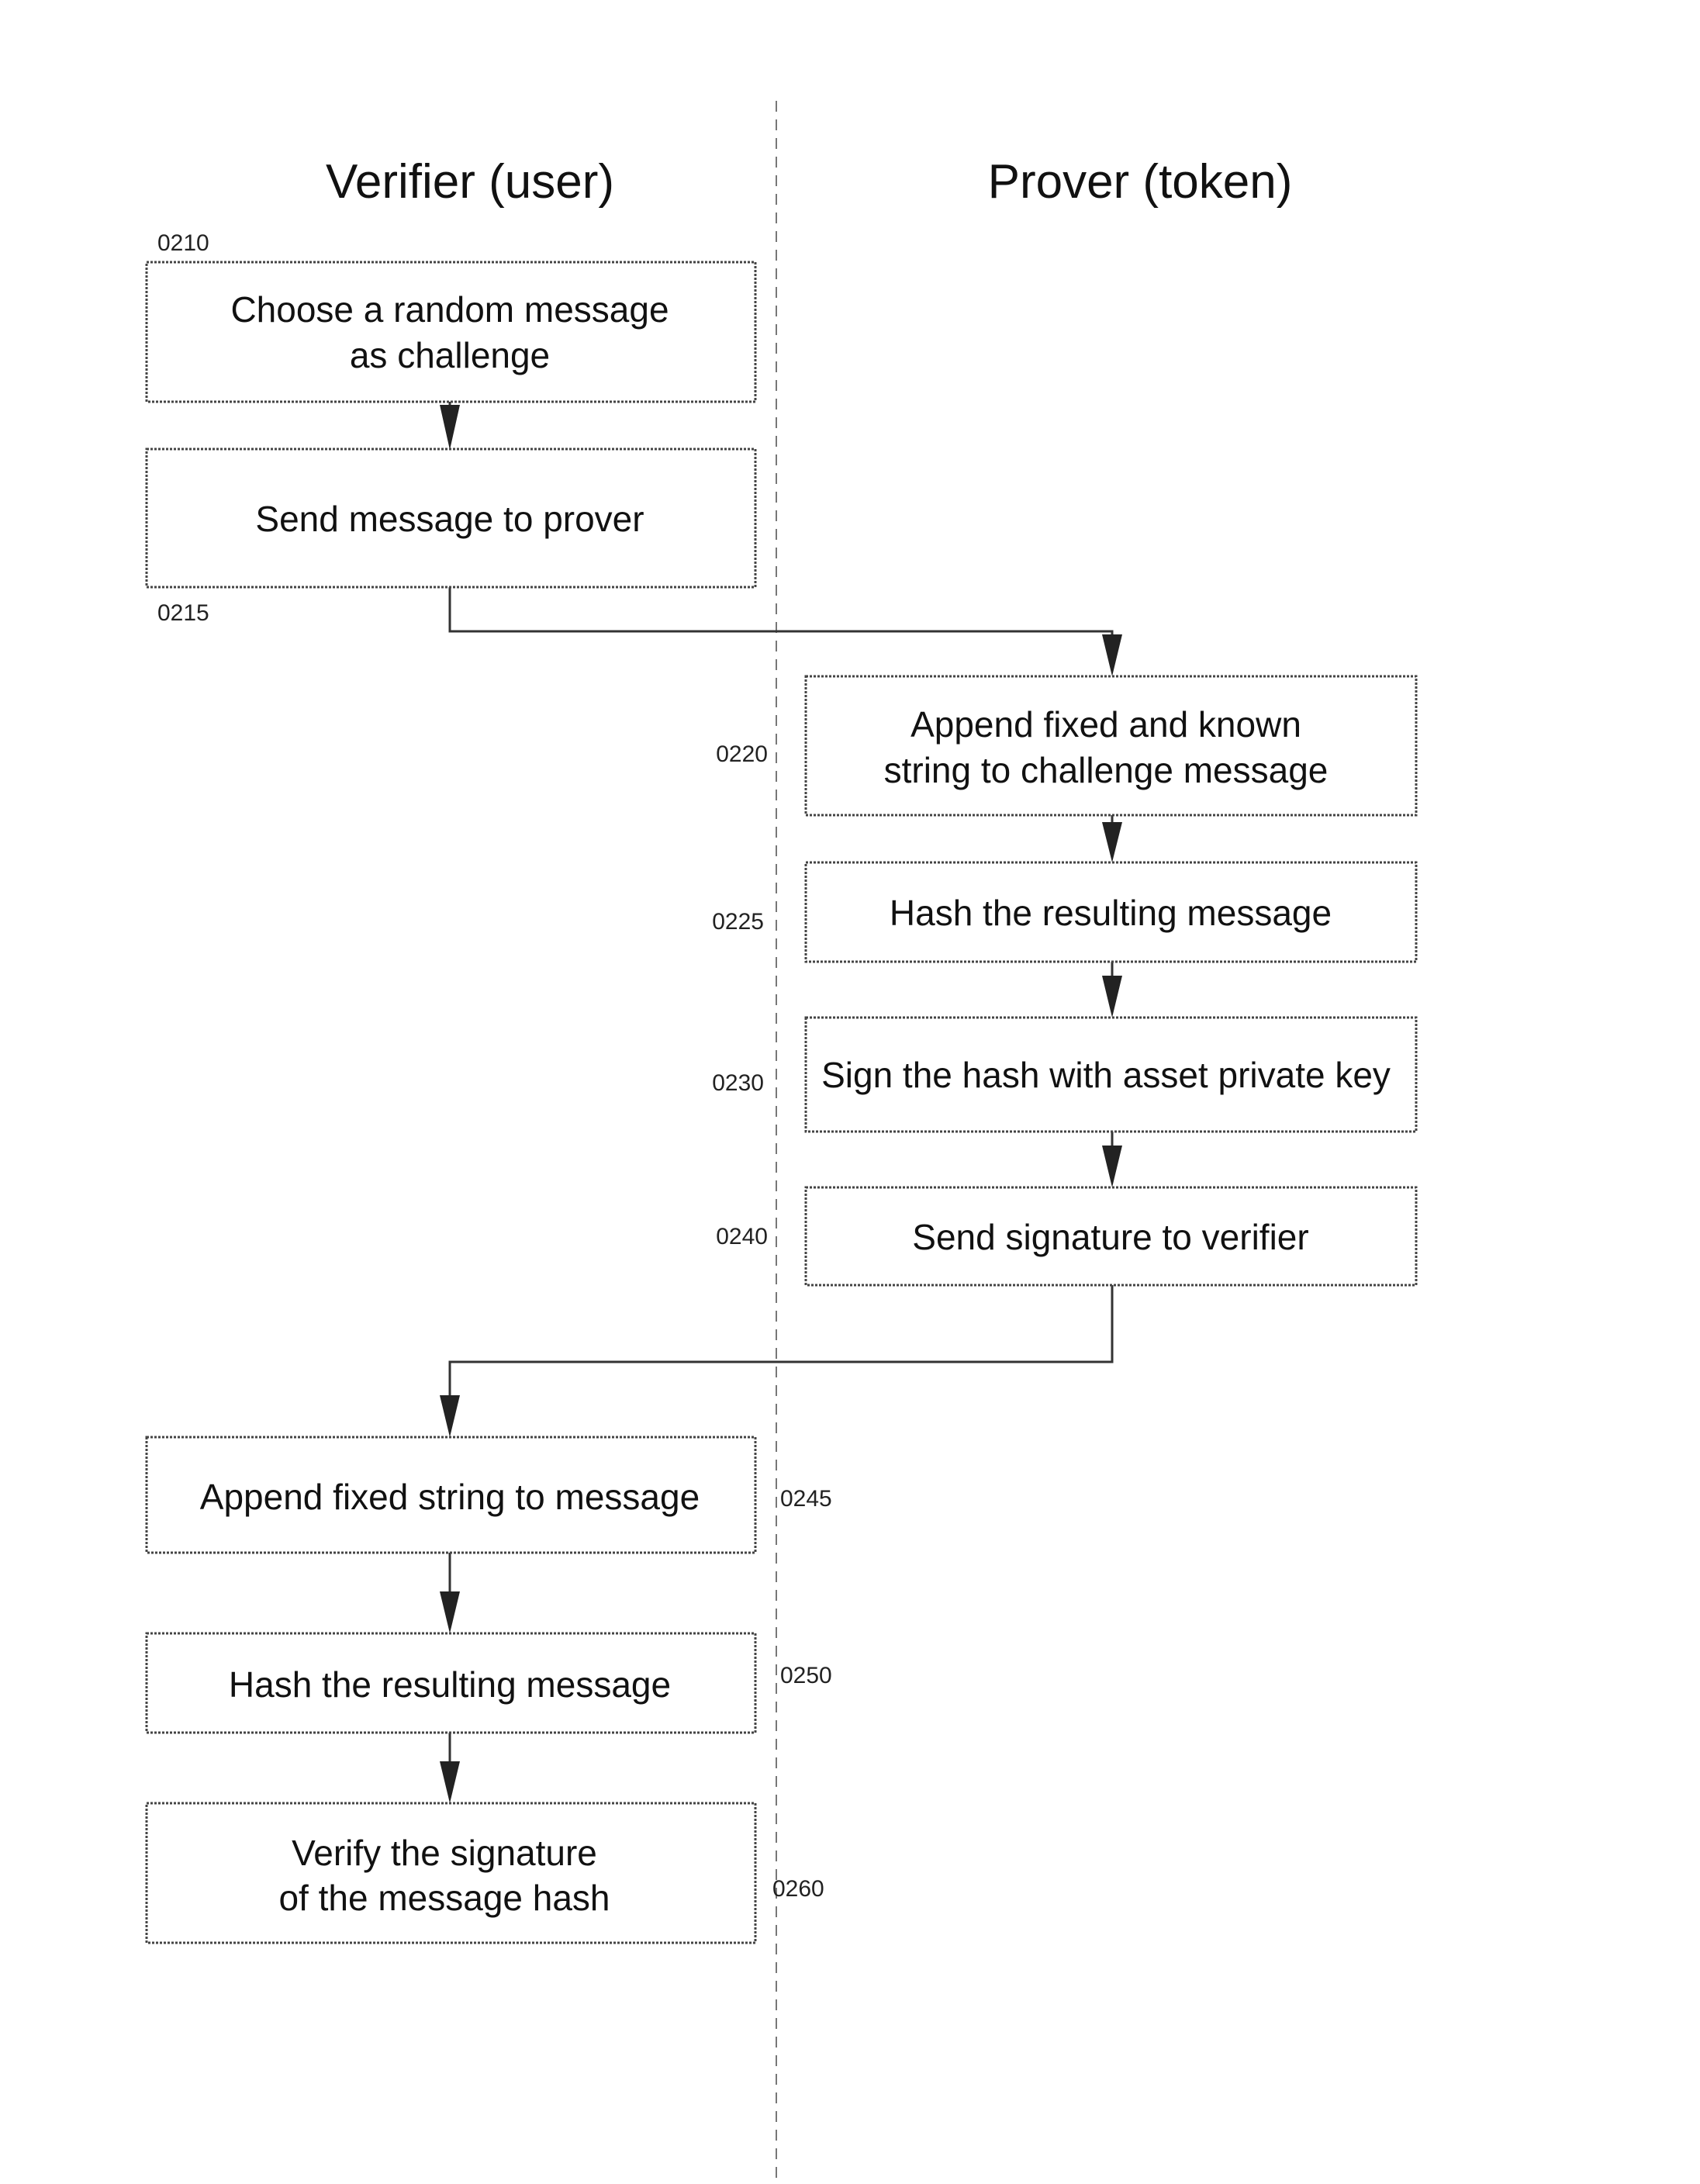 The width and height of the screenshot is (1700, 2184). Describe the element at coordinates (1110, 1237) in the screenshot. I see `step-text-line: Send signature to verifier` at that location.